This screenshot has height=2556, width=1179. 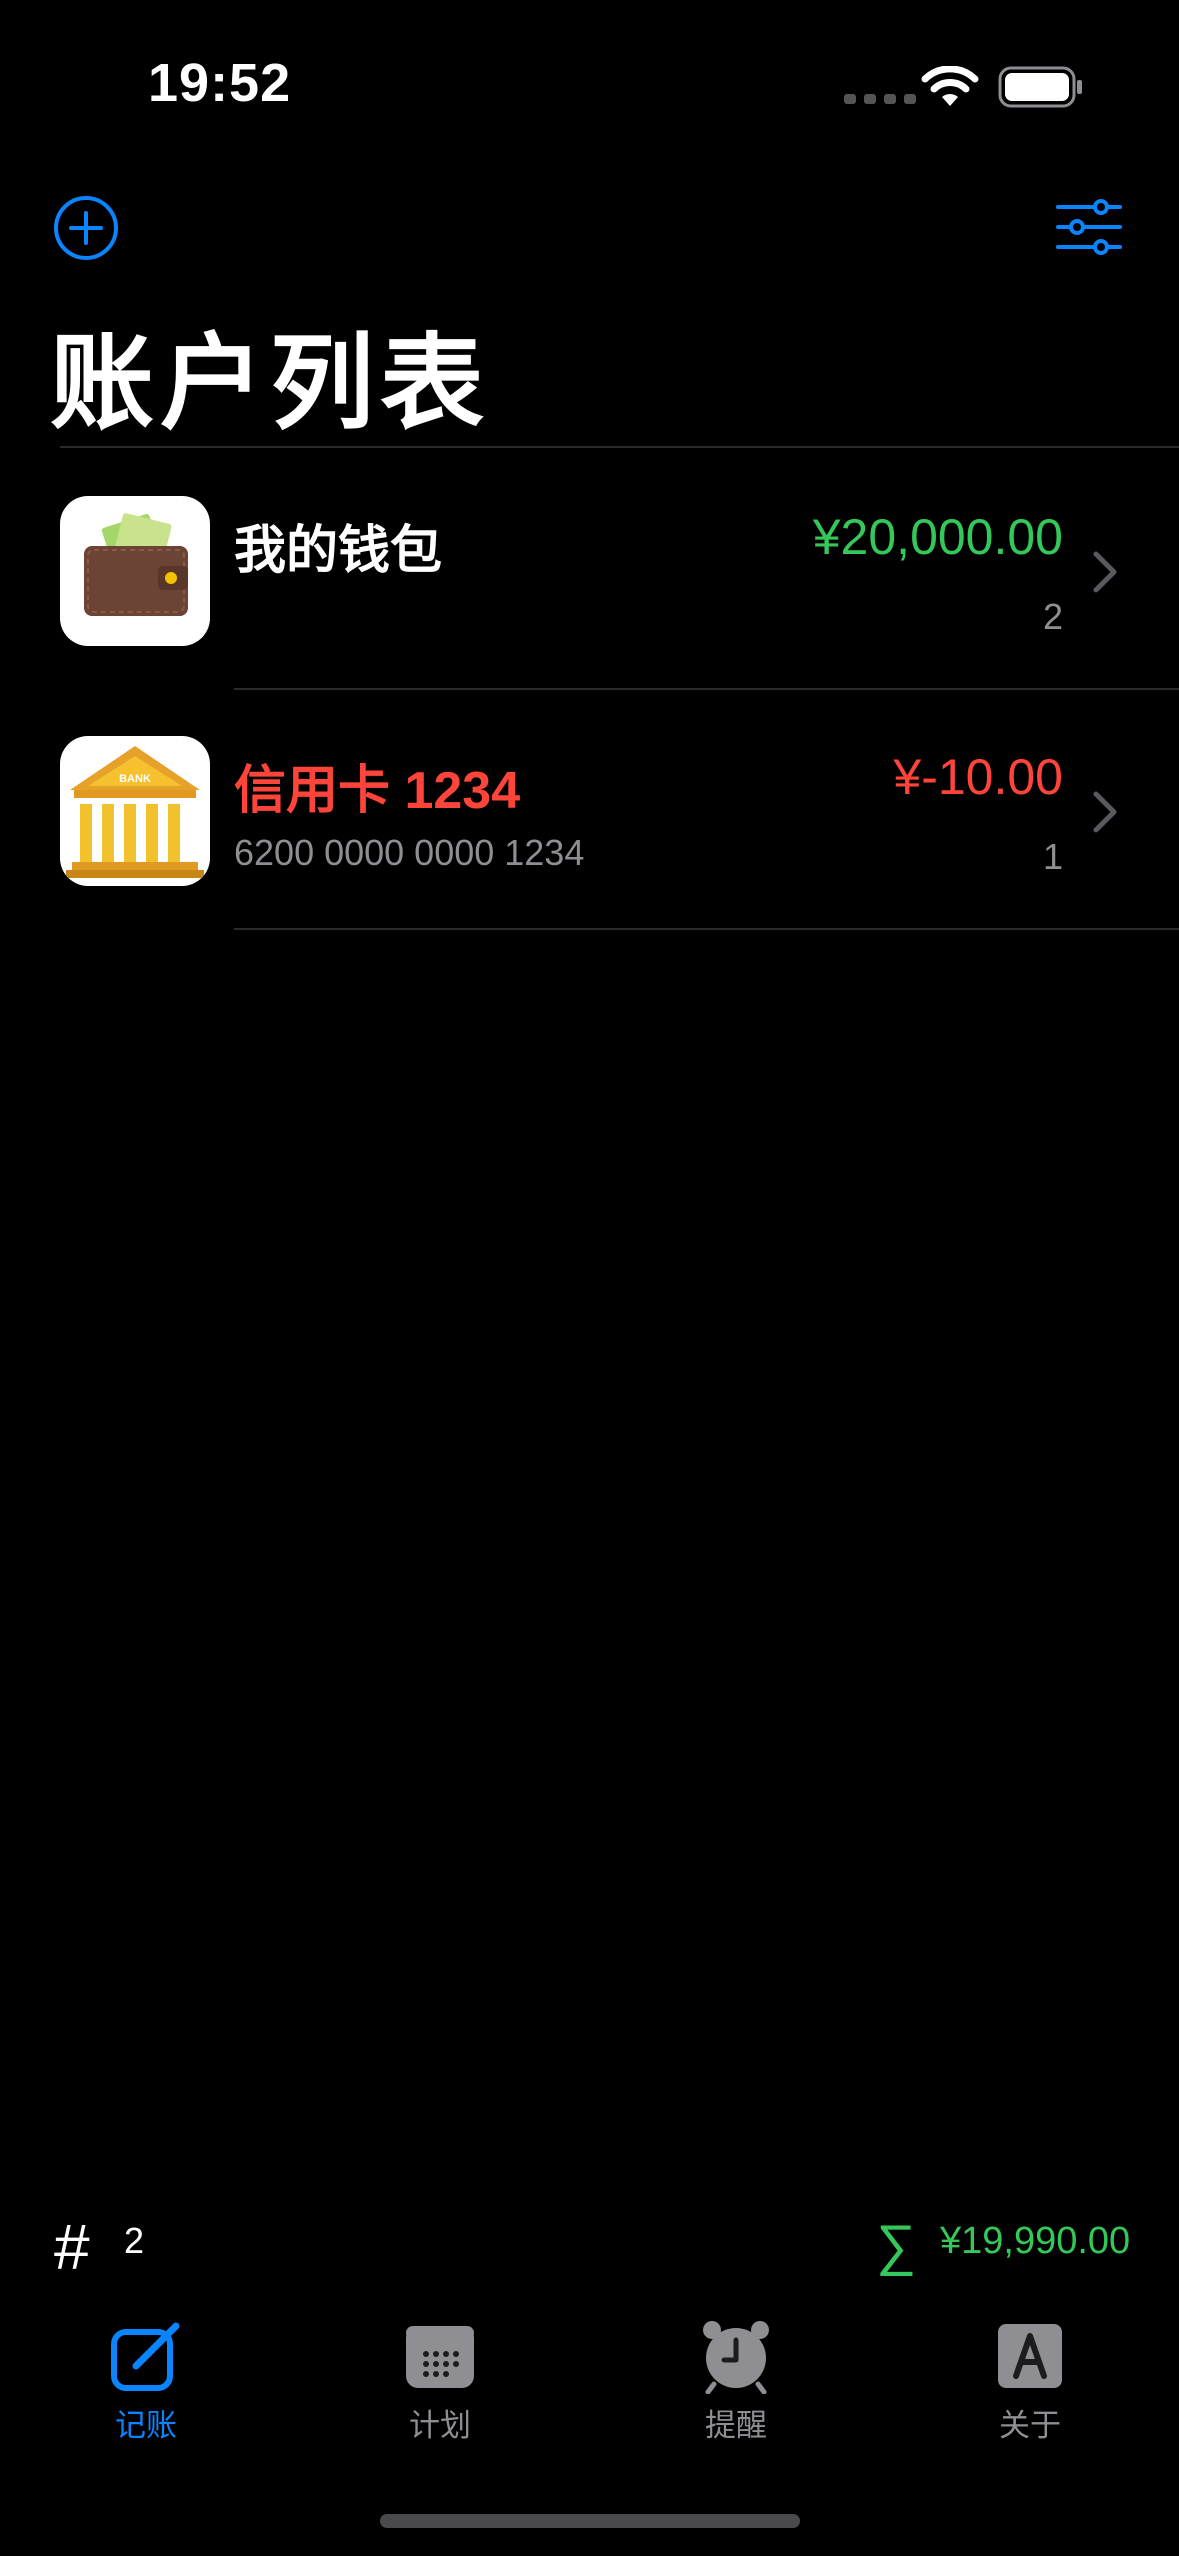 I want to click on alarm-clock-icon, so click(x=736, y=2357).